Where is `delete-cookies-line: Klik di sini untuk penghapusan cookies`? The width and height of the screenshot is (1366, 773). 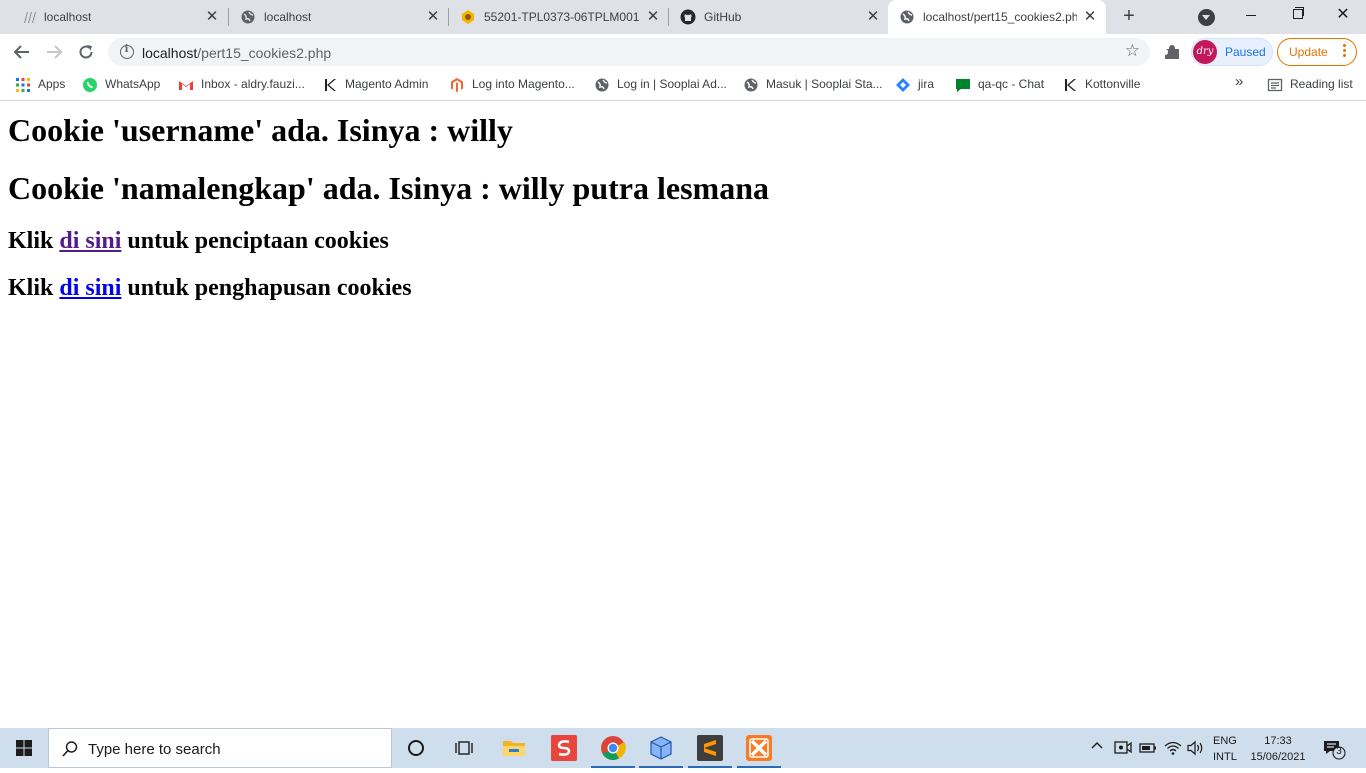
delete-cookies-line: Klik di sini untuk penghapusan cookies is located at coordinates (210, 288).